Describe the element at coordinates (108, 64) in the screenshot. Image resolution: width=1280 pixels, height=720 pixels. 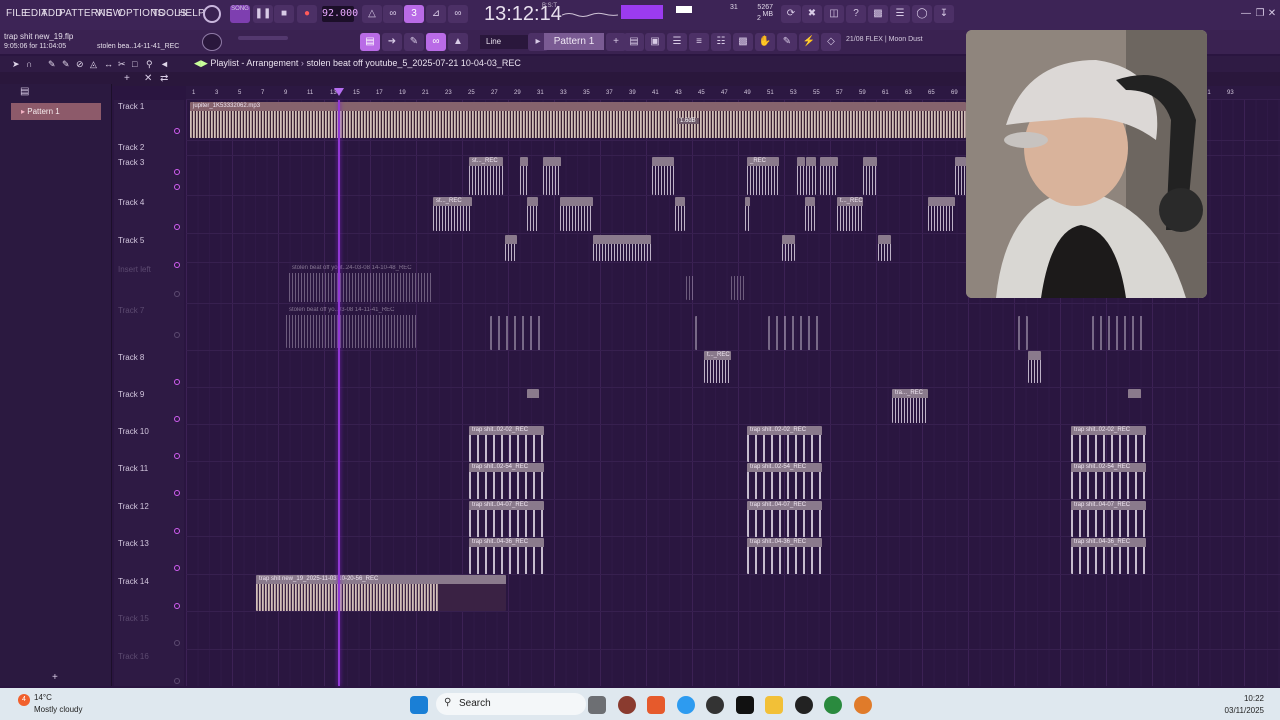
I see `slip-icon: ↔` at that location.